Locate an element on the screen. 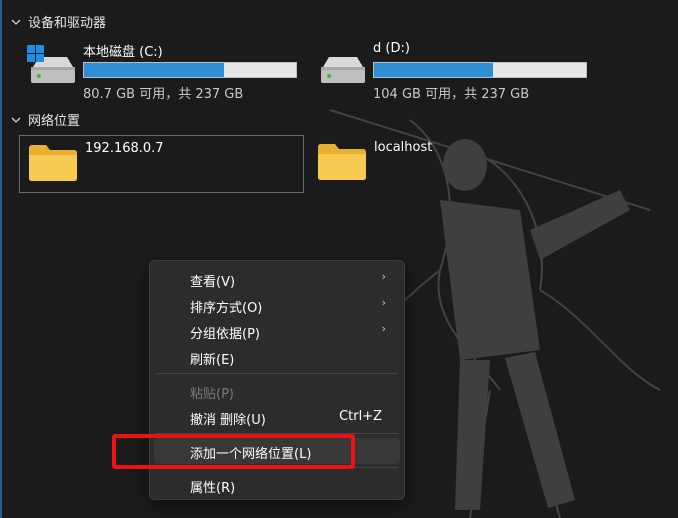 This screenshot has height=518, width=678. drive-c: 本地磁盘 (C:) 80.7 GB 可用，共 237 GB is located at coordinates (162, 71).